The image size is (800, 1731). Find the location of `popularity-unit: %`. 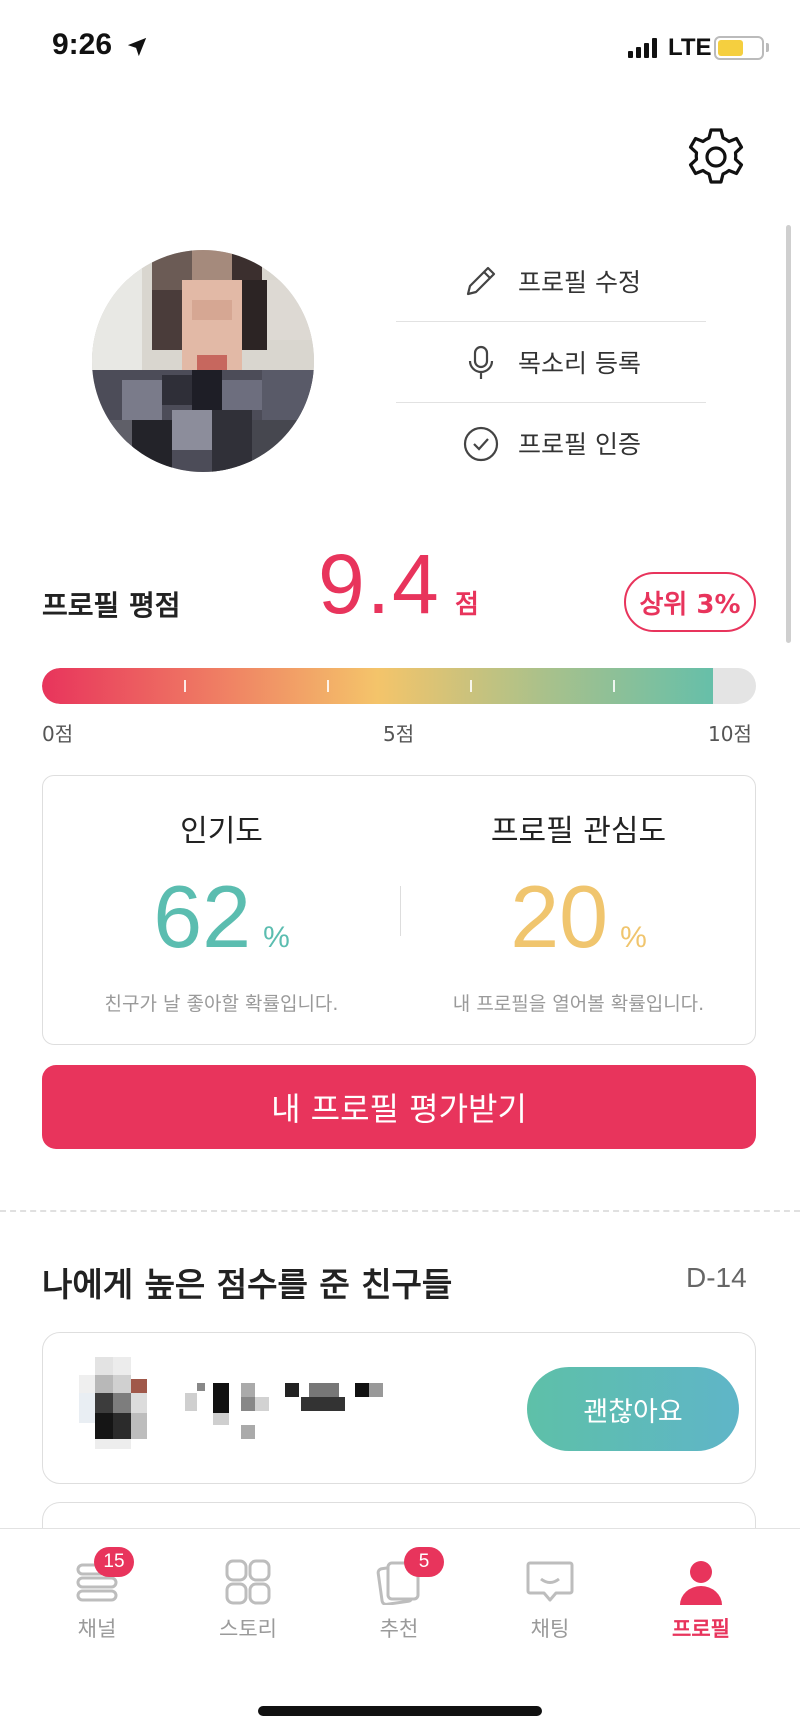

popularity-unit: % is located at coordinates (276, 937).